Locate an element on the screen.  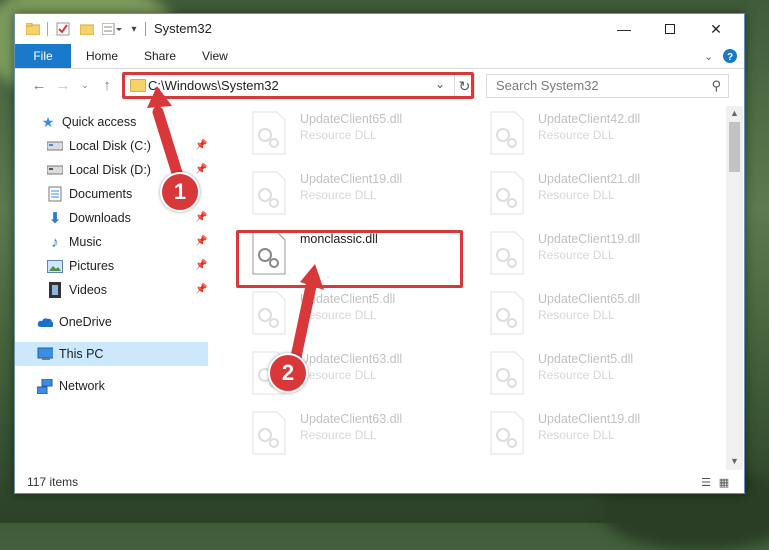
file-item: UpdateClient63.dll Resource DLL is located at coordinates (350, 433).